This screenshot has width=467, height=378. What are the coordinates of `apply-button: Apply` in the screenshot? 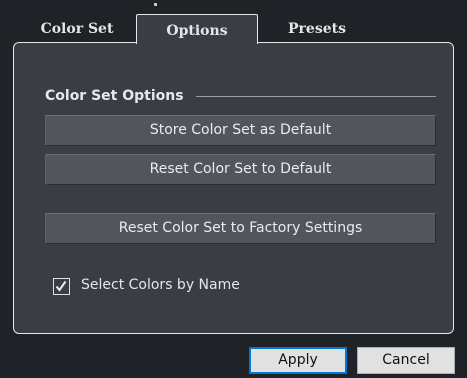 It's located at (298, 360).